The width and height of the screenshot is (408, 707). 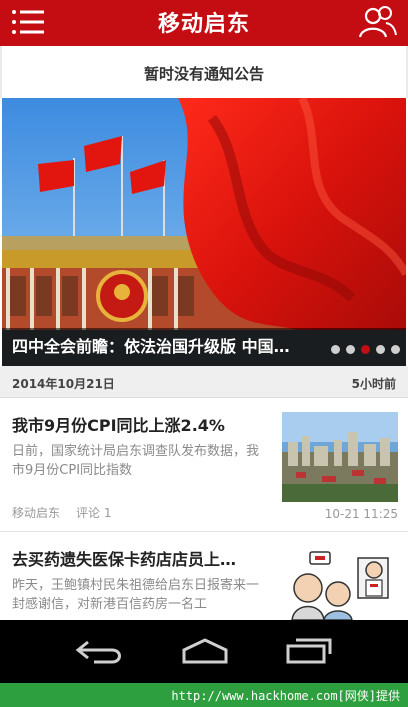 What do you see at coordinates (101, 651) in the screenshot?
I see `back-icon` at bounding box center [101, 651].